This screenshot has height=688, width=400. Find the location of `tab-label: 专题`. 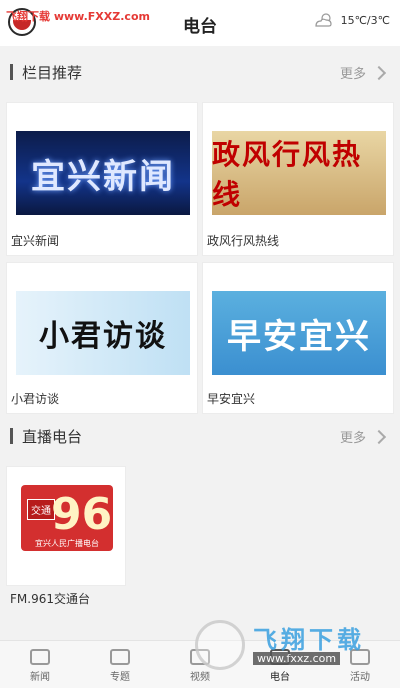

tab-label: 专题 is located at coordinates (120, 677).